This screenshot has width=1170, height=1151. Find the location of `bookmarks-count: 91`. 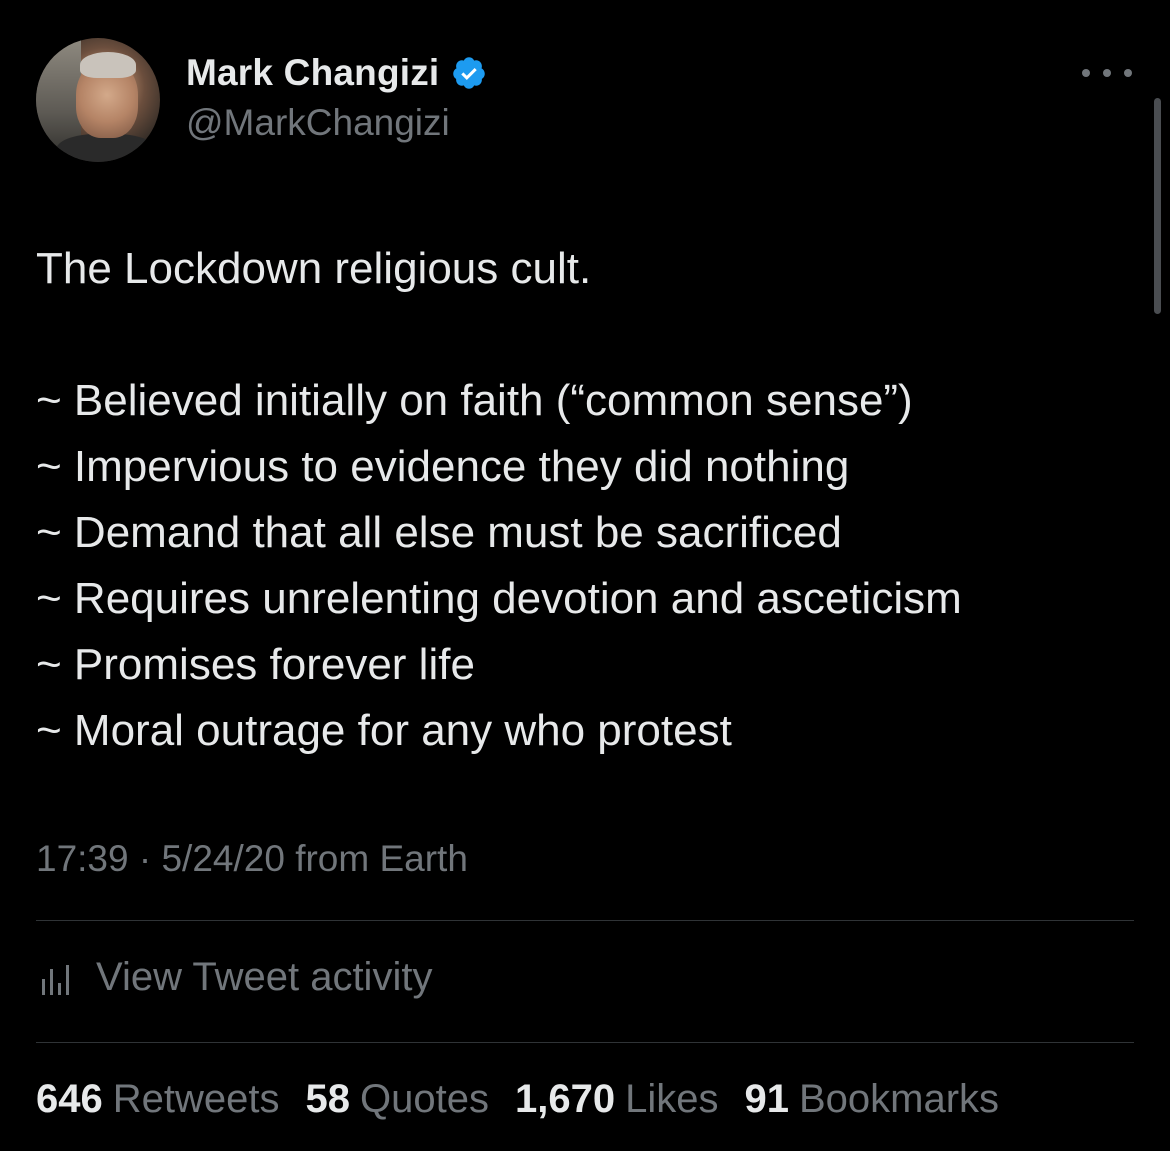

bookmarks-count: 91 is located at coordinates (766, 1098).